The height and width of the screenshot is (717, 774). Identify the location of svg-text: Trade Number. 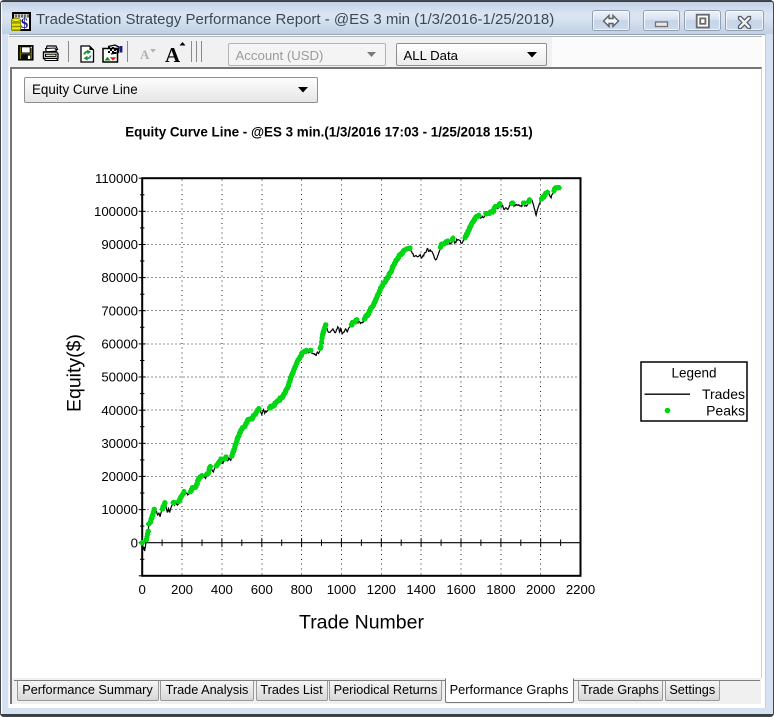
(361, 623).